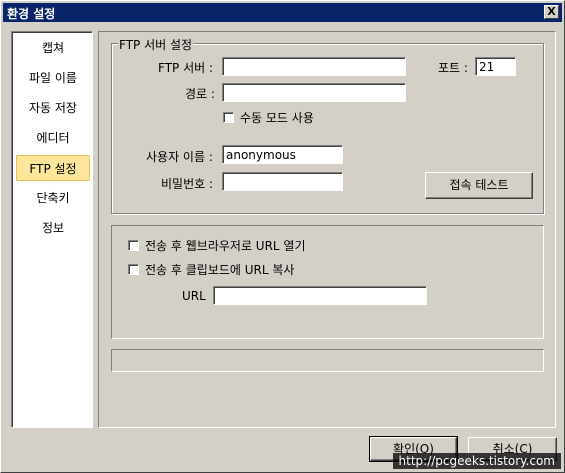 This screenshot has height=473, width=565. I want to click on copy-clipboard-checkbox: 전송 후 클립보드에 URL 복사, so click(211, 269).